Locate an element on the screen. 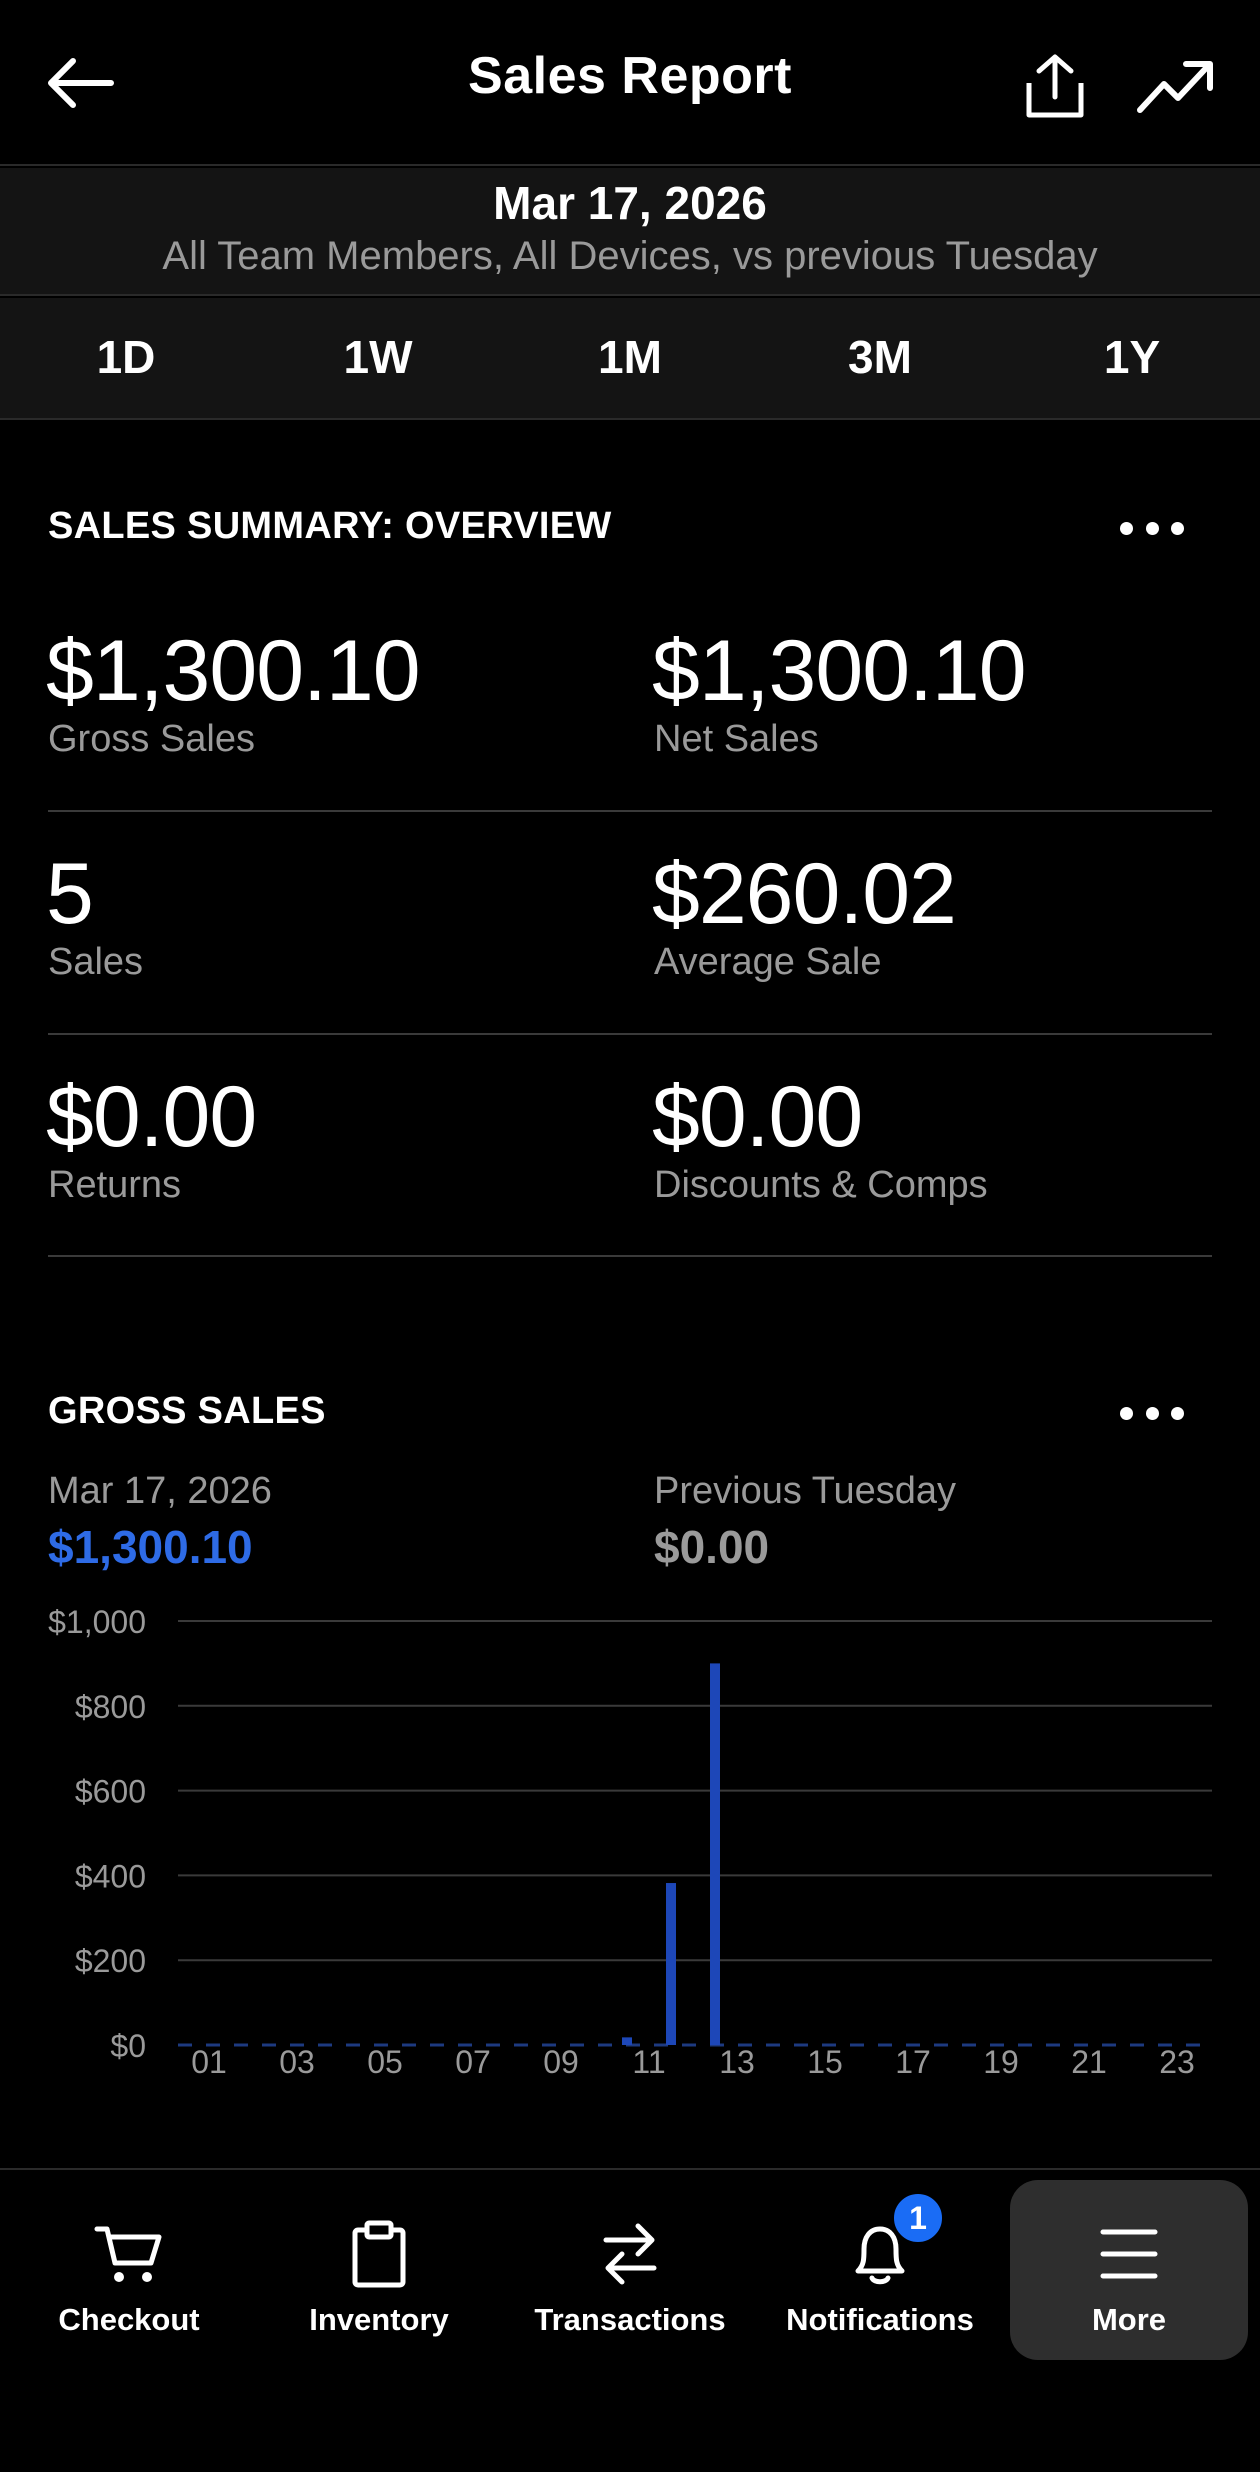 This screenshot has width=1260, height=2472. chart-y-tick-label: $600 is located at coordinates (110, 1792).